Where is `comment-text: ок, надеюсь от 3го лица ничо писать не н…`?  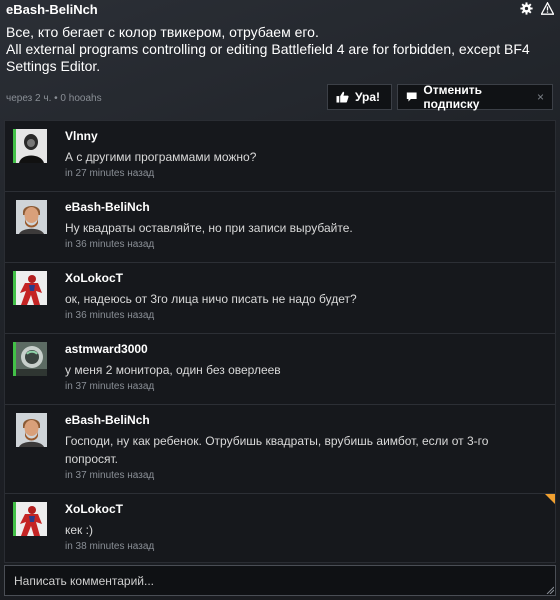
comment-text: ок, надеюсь от 3го лица ничо писать не н… is located at coordinates (211, 299).